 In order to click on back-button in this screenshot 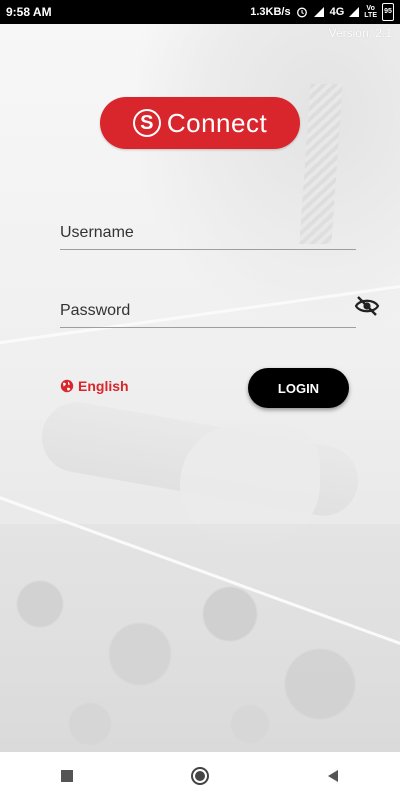, I will do `click(333, 776)`.